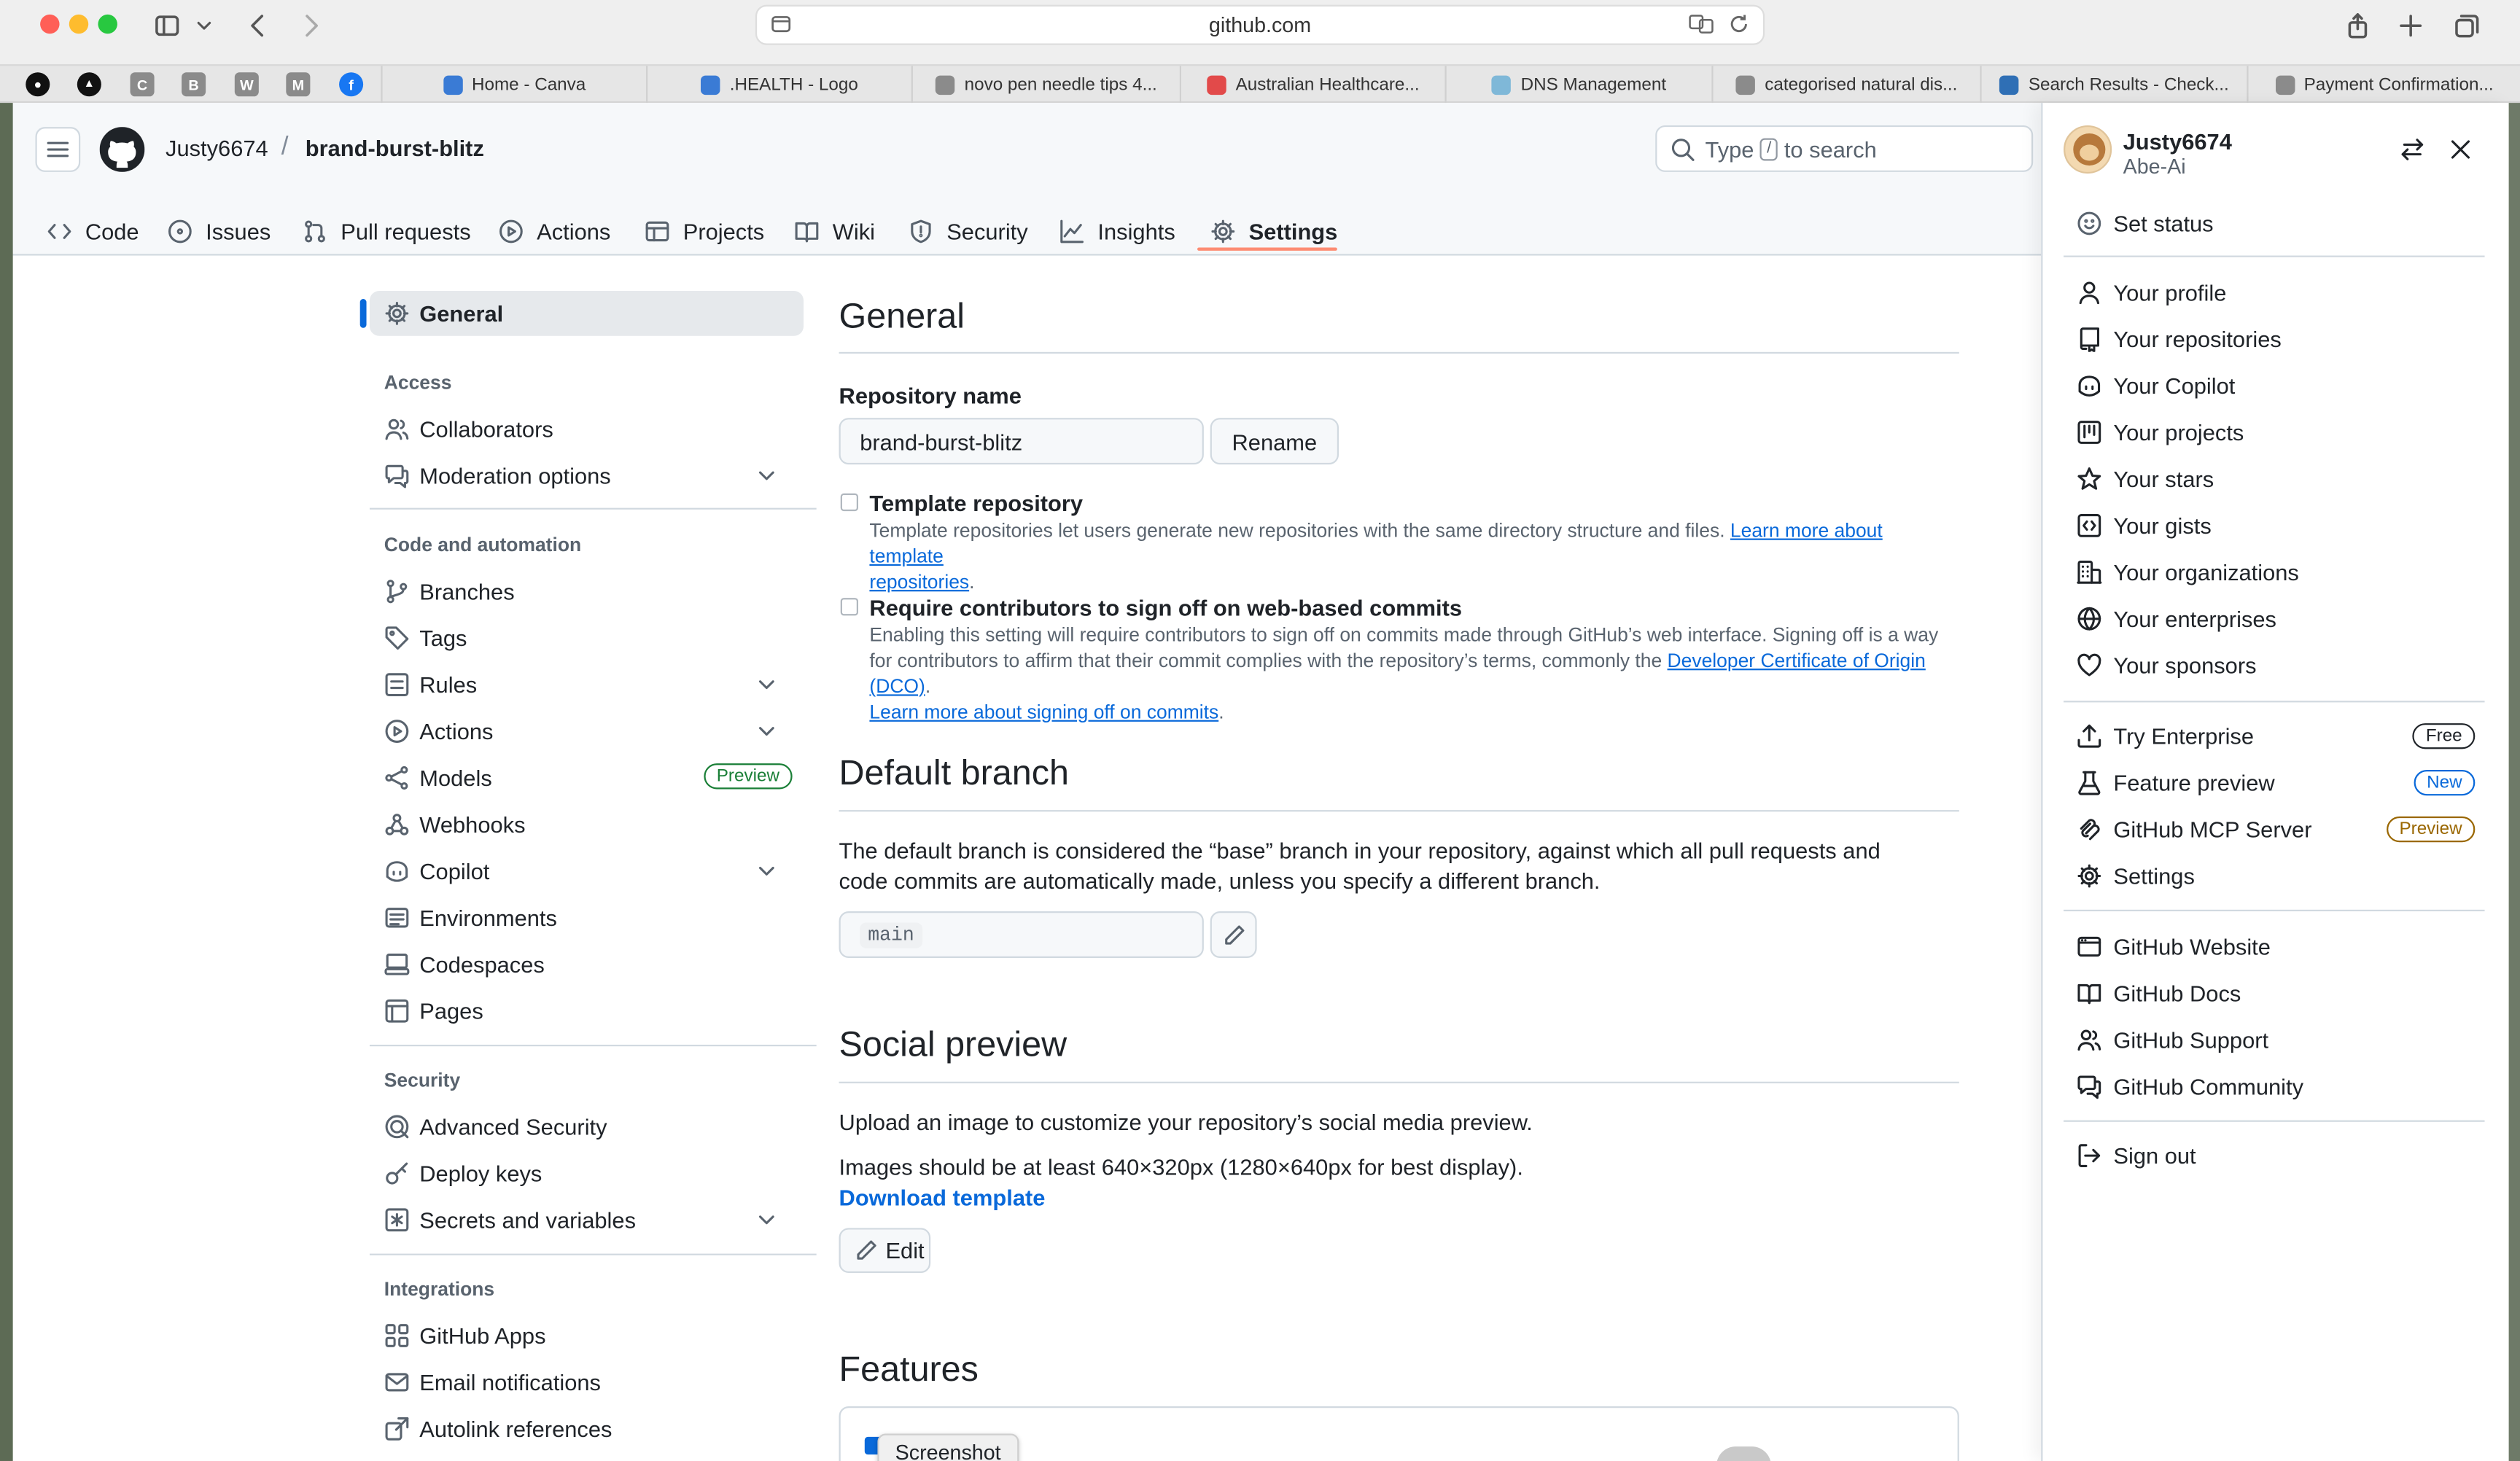 Image resolution: width=2520 pixels, height=1461 pixels. What do you see at coordinates (588, 871) in the screenshot?
I see `settings-nav-copilot: Copilot` at bounding box center [588, 871].